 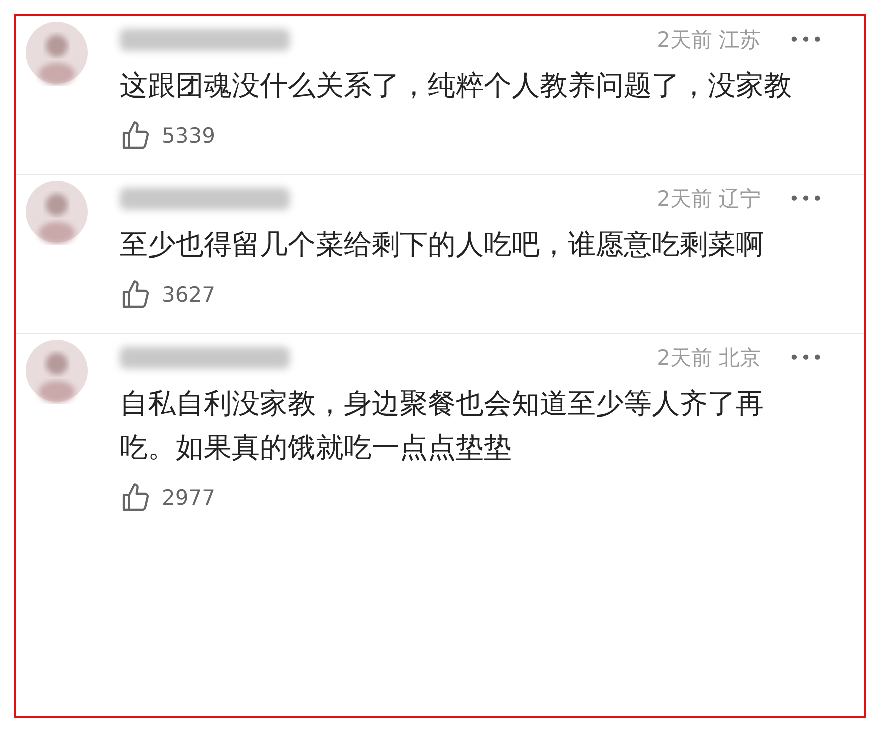 What do you see at coordinates (492, 295) in the screenshot?
I see `like-button: 3627` at bounding box center [492, 295].